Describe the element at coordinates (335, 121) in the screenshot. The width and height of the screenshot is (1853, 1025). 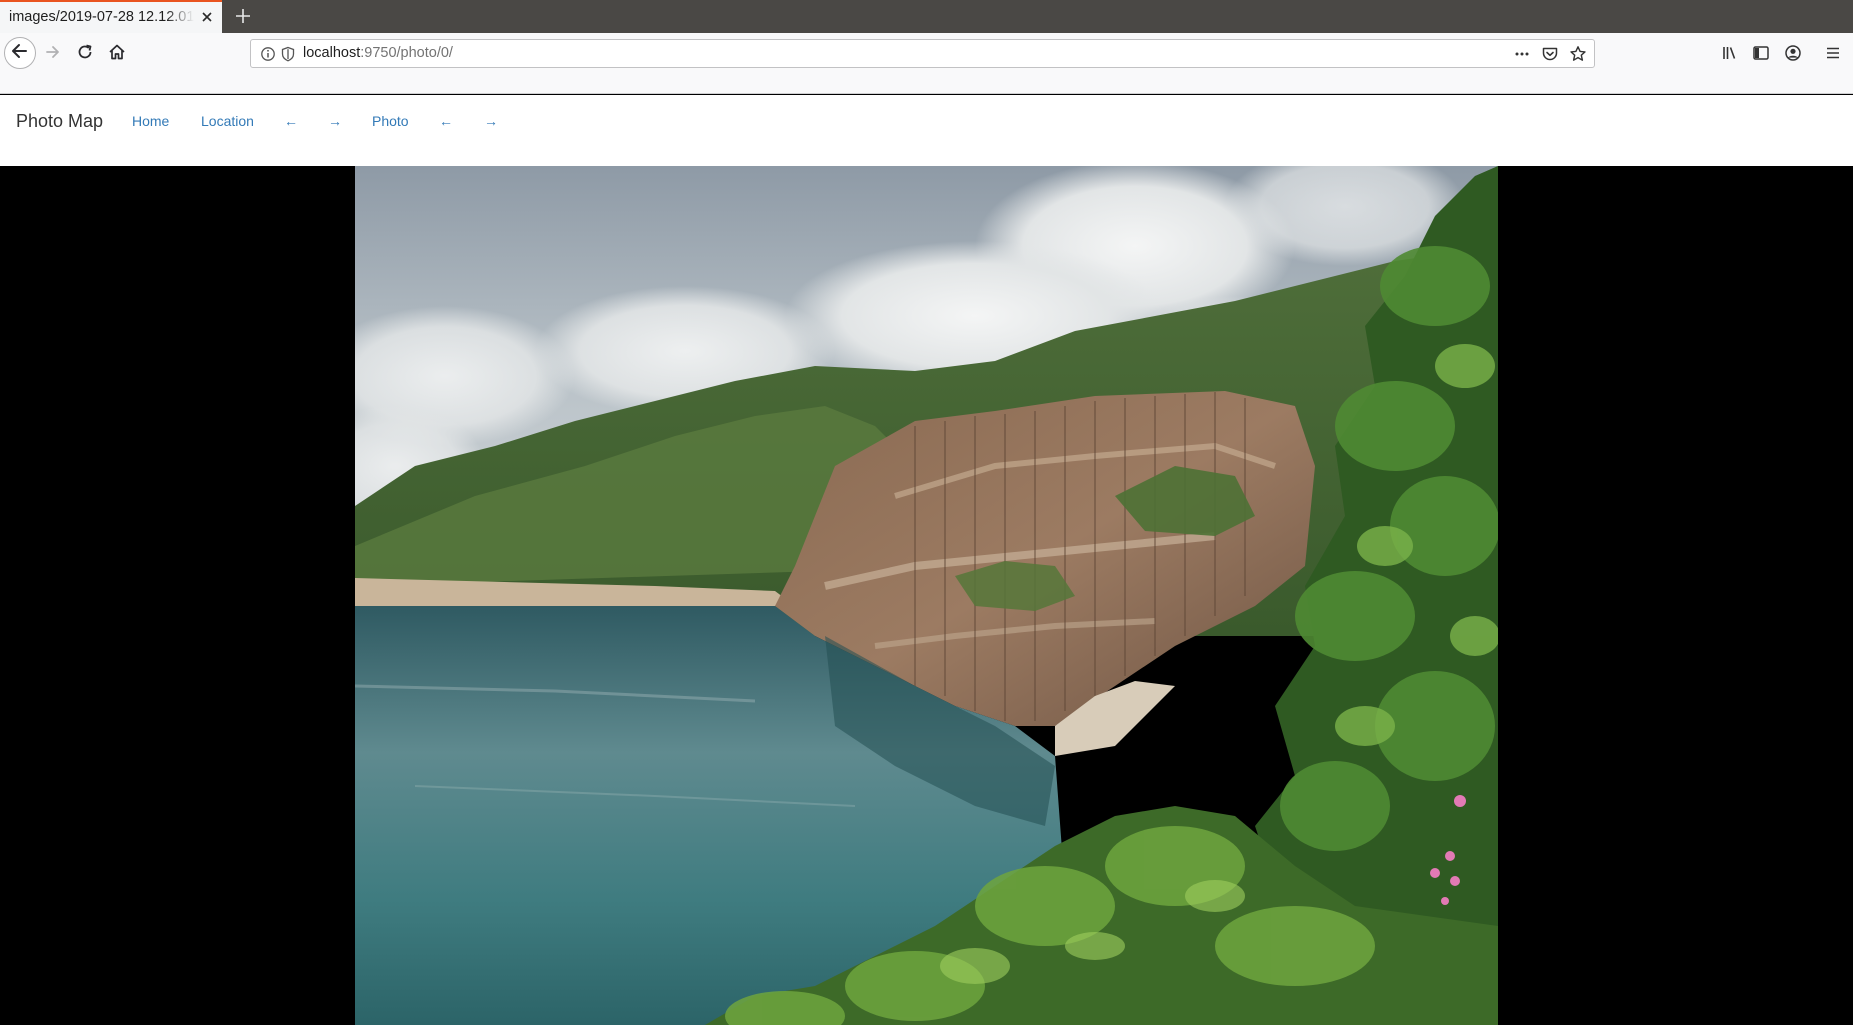
I see `location-next-link: →` at that location.